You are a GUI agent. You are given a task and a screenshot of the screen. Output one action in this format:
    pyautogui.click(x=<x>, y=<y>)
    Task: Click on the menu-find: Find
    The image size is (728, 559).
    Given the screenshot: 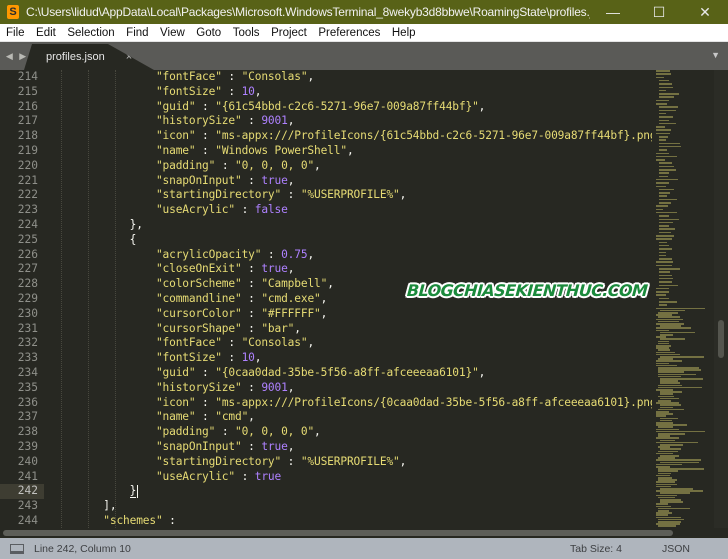 What is the action you would take?
    pyautogui.click(x=137, y=33)
    